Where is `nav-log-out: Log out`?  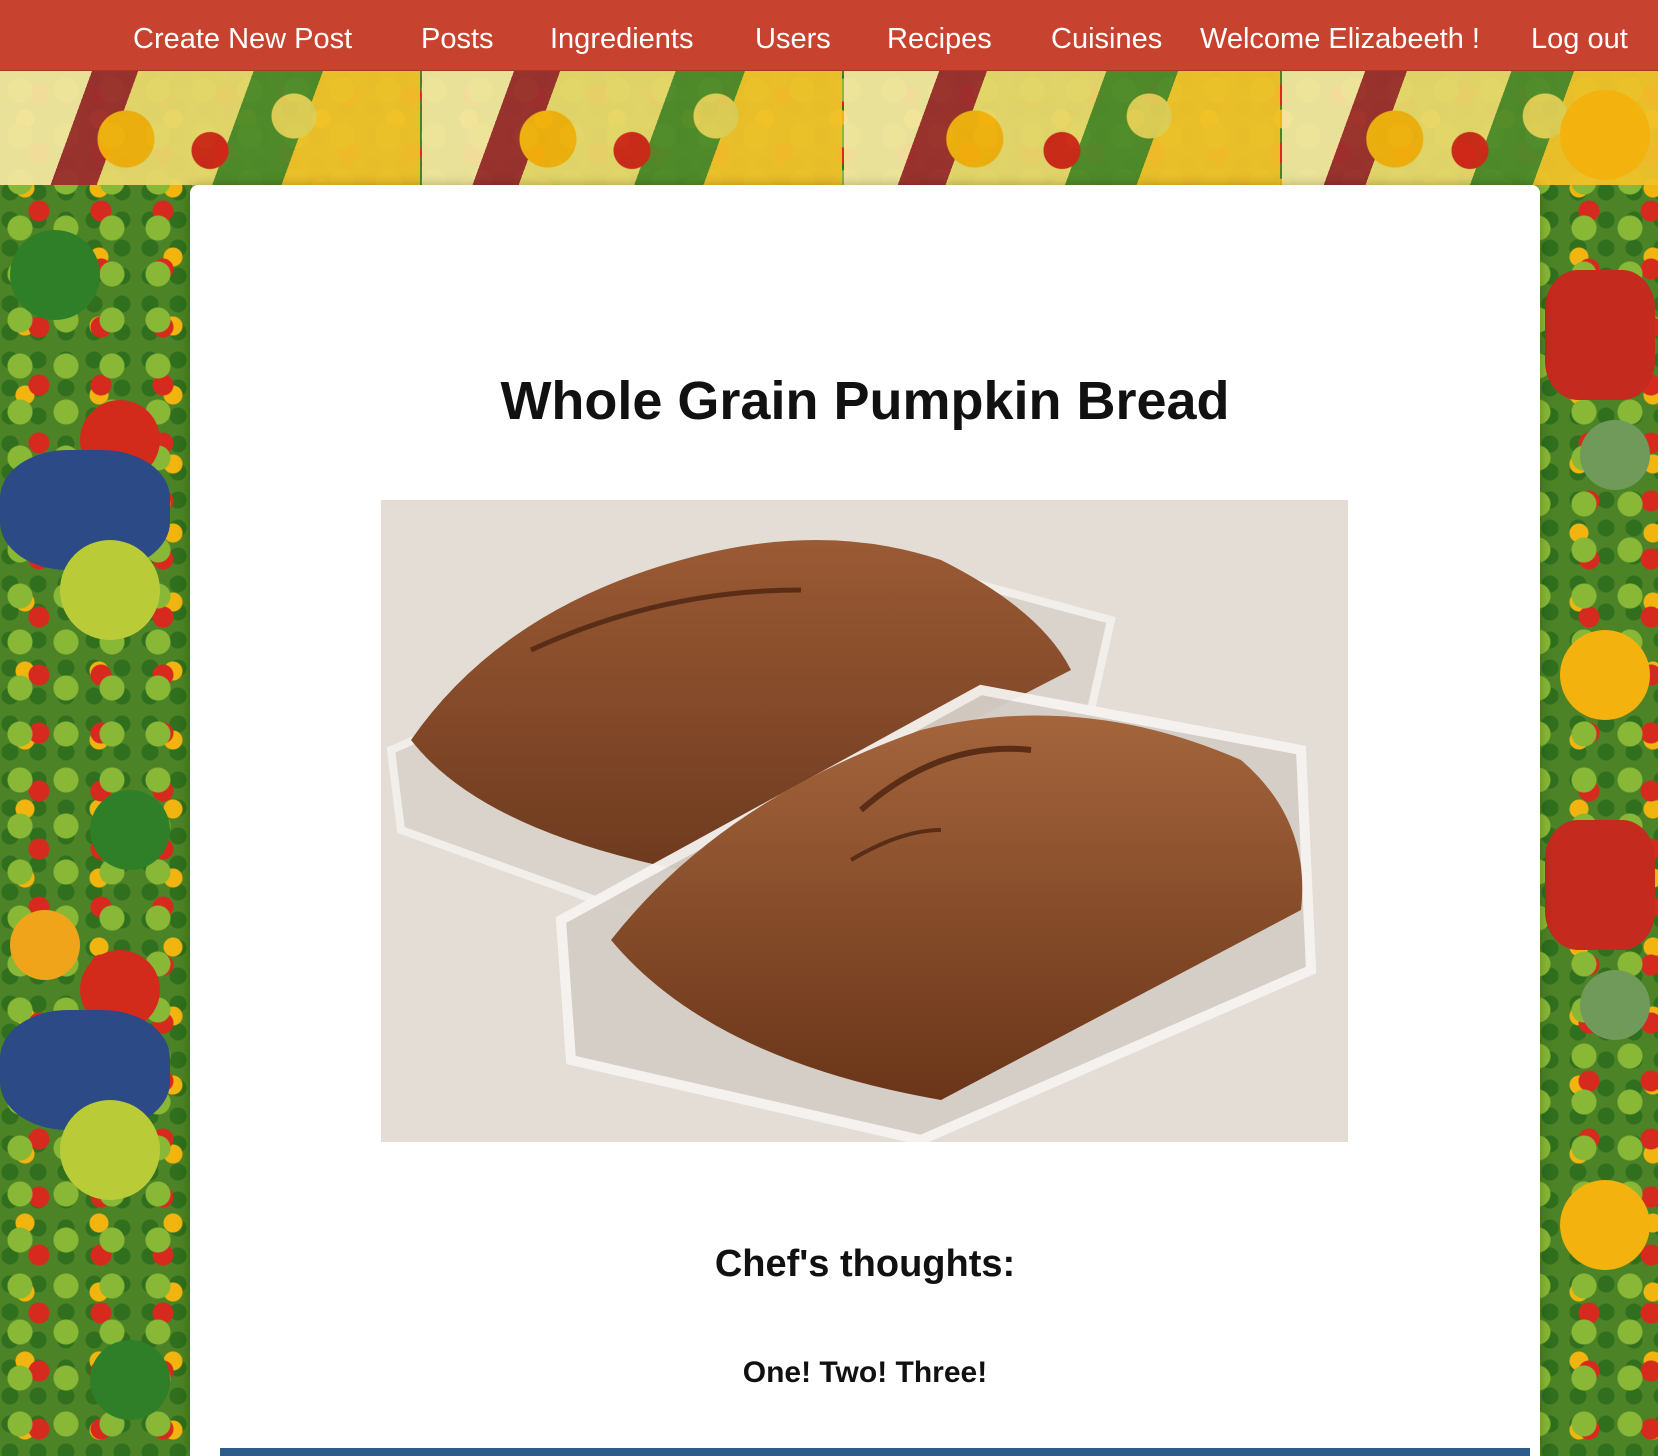
nav-log-out: Log out is located at coordinates (1579, 39).